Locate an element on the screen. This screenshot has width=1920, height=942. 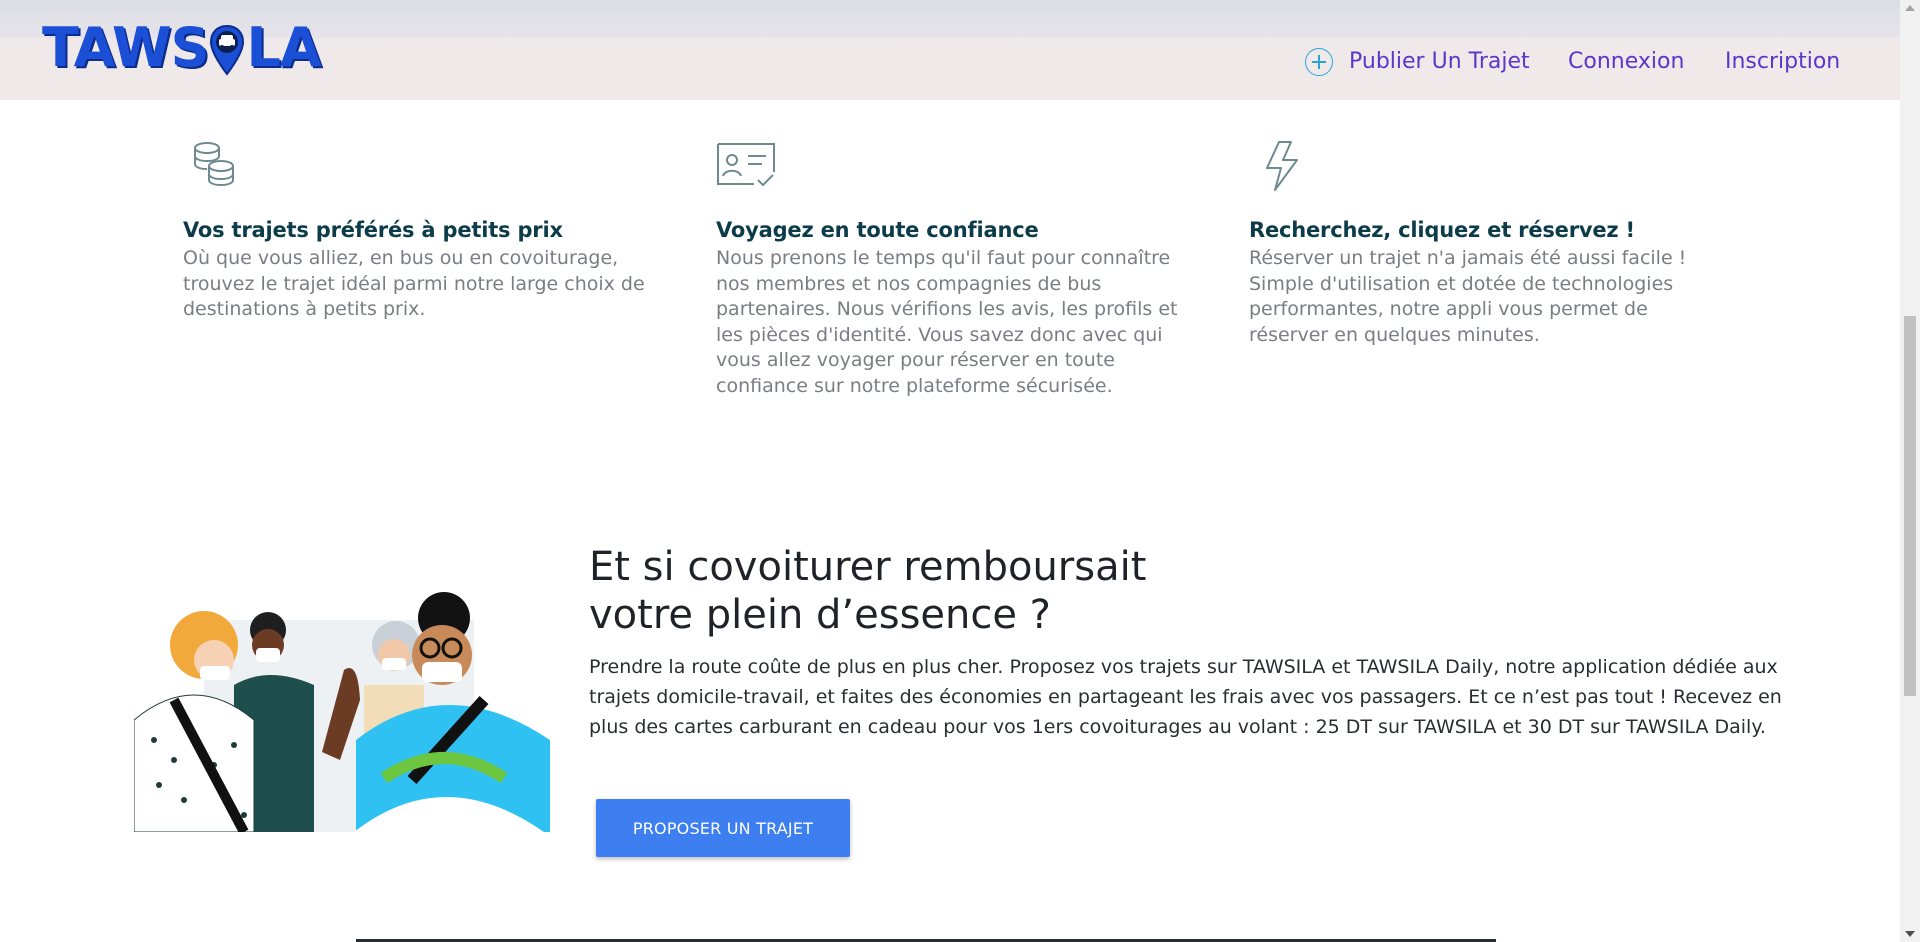
feature-title: Voyagez en toute confiance is located at coordinates (877, 230).